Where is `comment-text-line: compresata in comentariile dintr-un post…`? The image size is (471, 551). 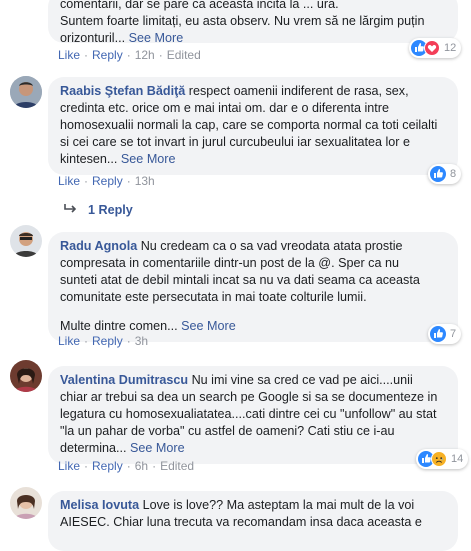
comment-text-line: compresata in comentariile dintr-un post… is located at coordinates (229, 263).